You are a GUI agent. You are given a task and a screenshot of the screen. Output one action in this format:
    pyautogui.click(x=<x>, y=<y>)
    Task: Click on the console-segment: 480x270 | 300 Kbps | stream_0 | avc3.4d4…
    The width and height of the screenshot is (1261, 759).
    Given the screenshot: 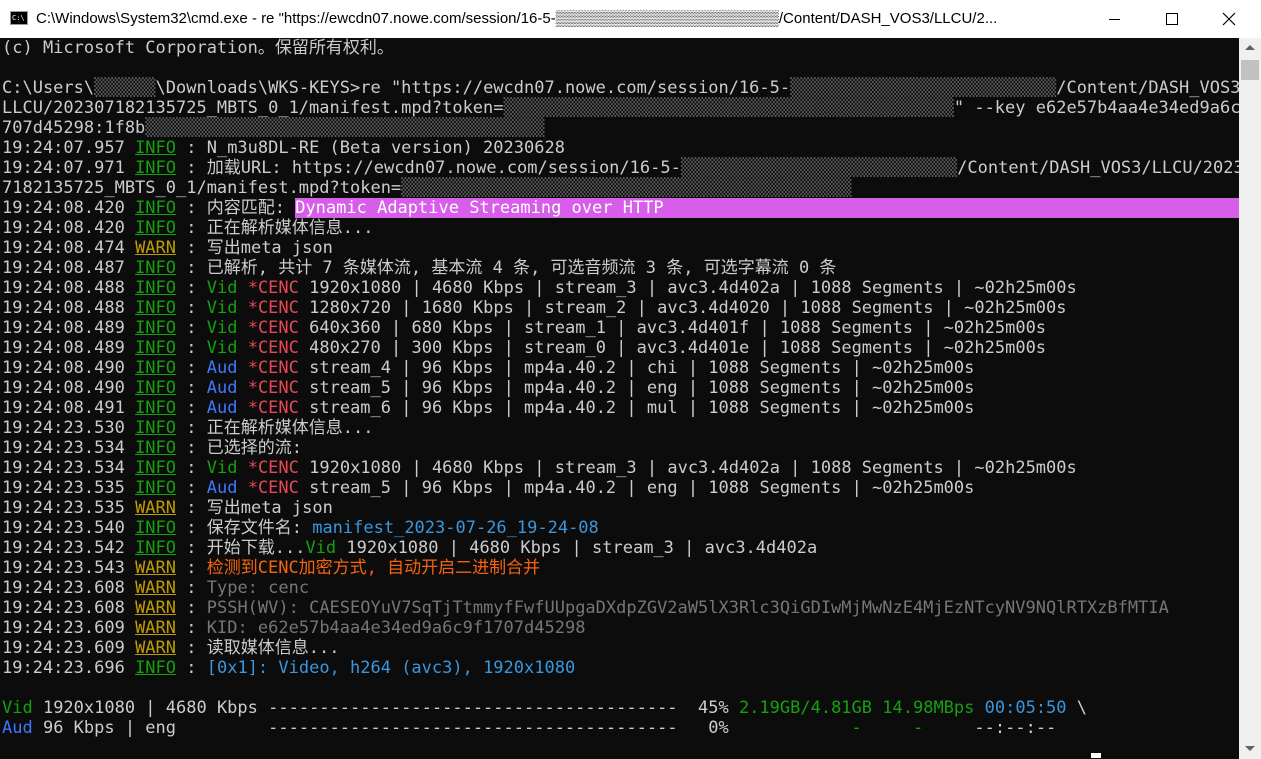 What is the action you would take?
    pyautogui.click(x=672, y=348)
    